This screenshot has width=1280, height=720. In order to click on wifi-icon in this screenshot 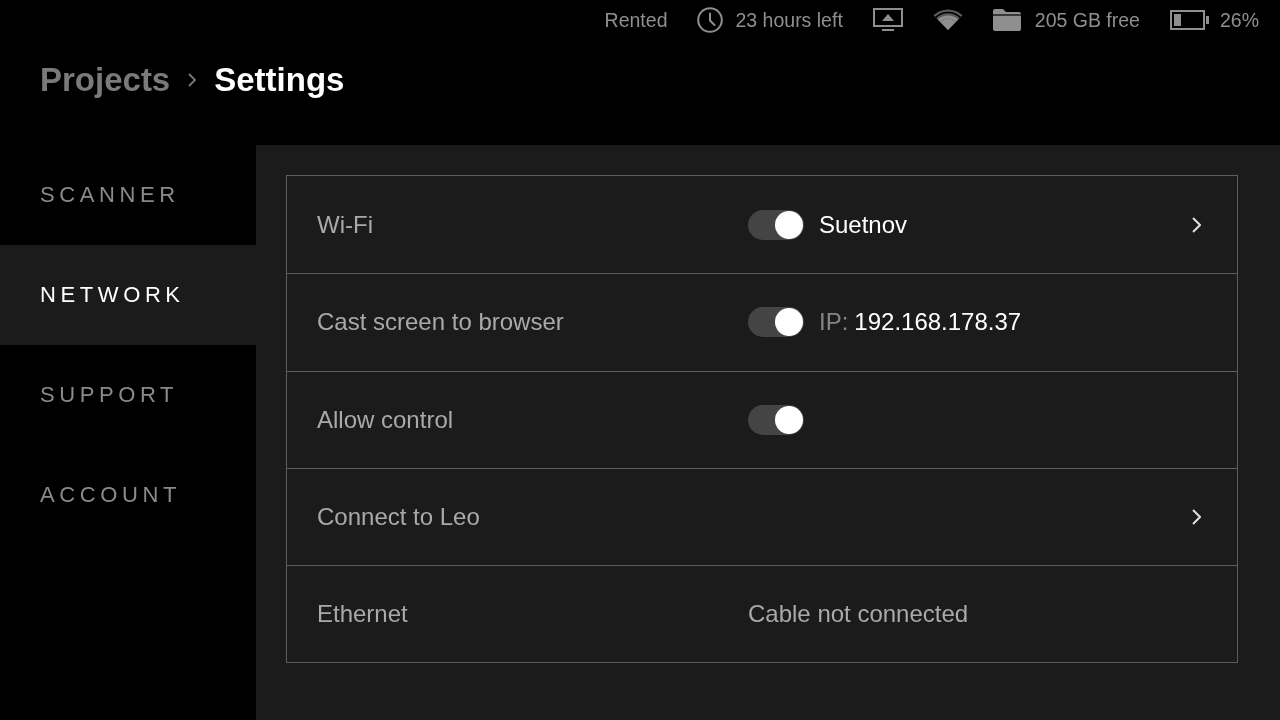, I will do `click(947, 20)`.